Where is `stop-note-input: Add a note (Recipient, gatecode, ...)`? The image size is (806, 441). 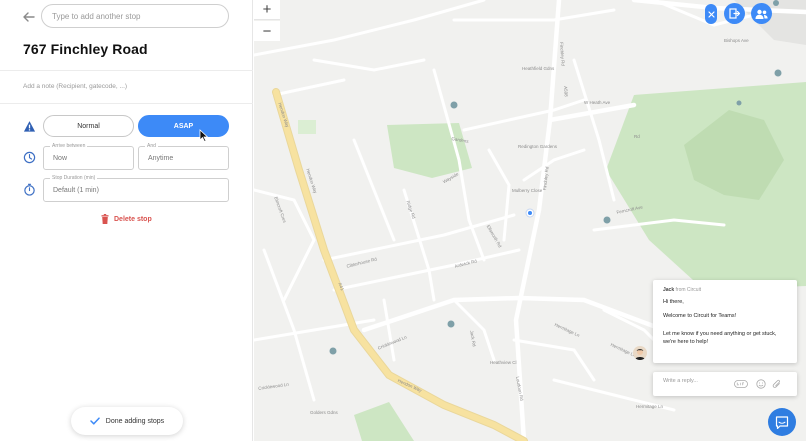
stop-note-input: Add a note (Recipient, gatecode, ...) is located at coordinates (75, 86).